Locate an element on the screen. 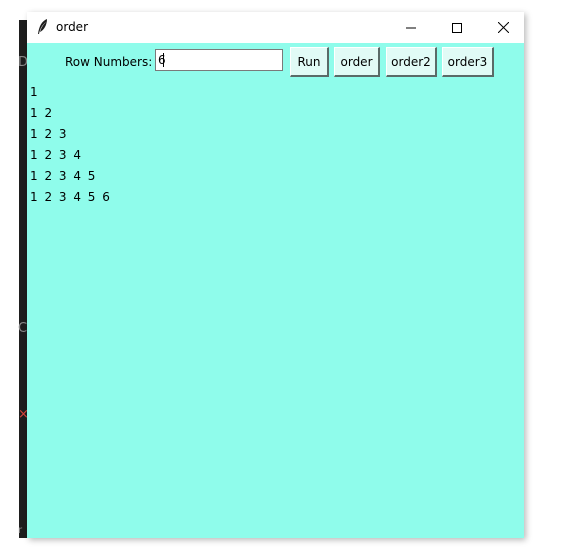 This screenshot has width=563, height=558. output-row: 1 2 is located at coordinates (41, 113).